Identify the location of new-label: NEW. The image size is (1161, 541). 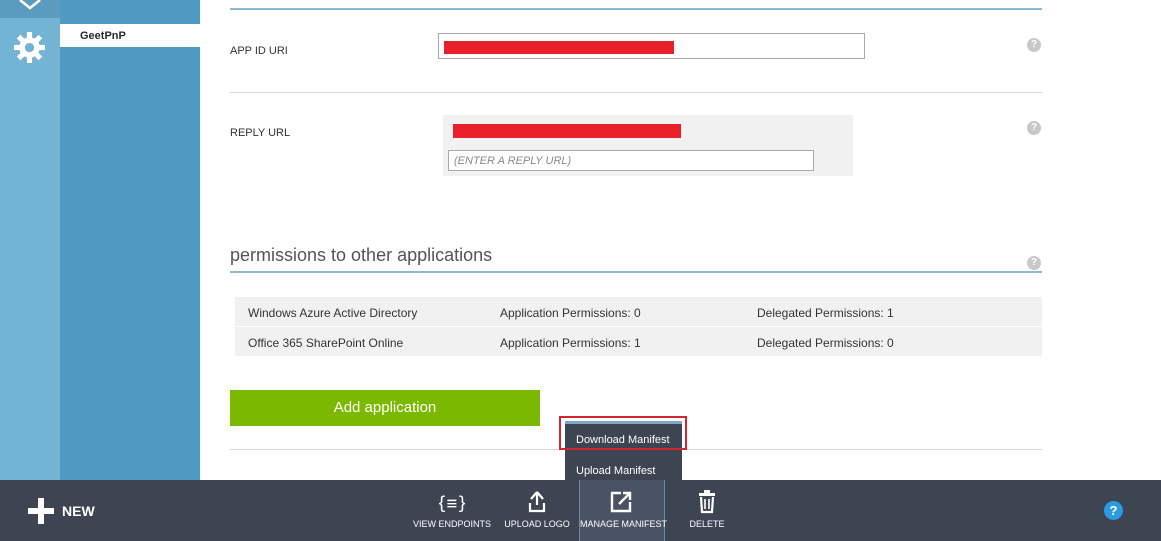
(78, 511).